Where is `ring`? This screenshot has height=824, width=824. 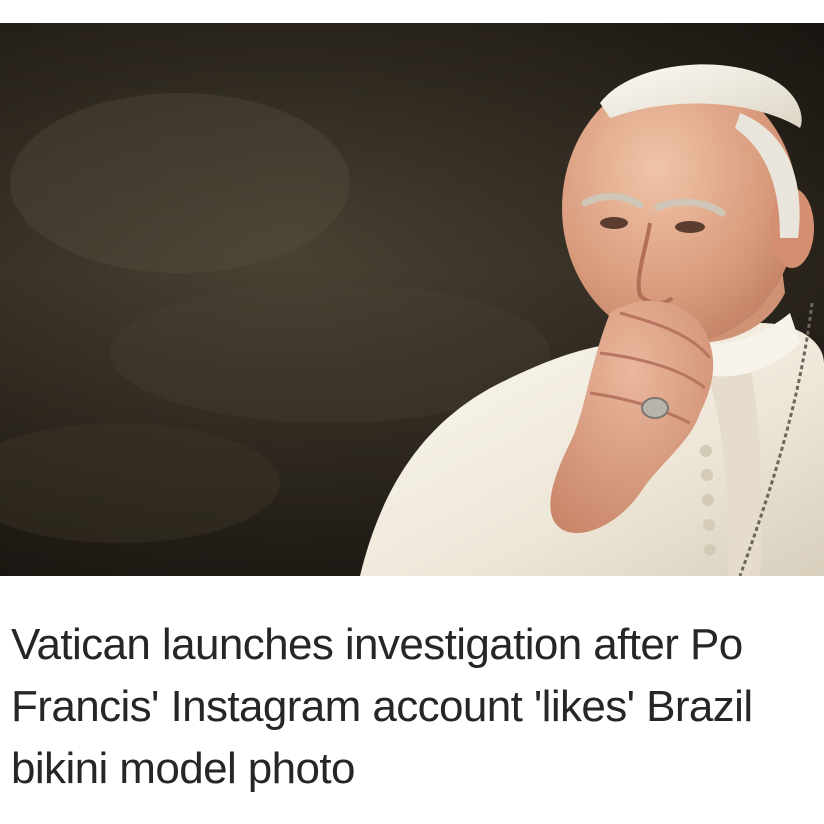
ring is located at coordinates (655, 408).